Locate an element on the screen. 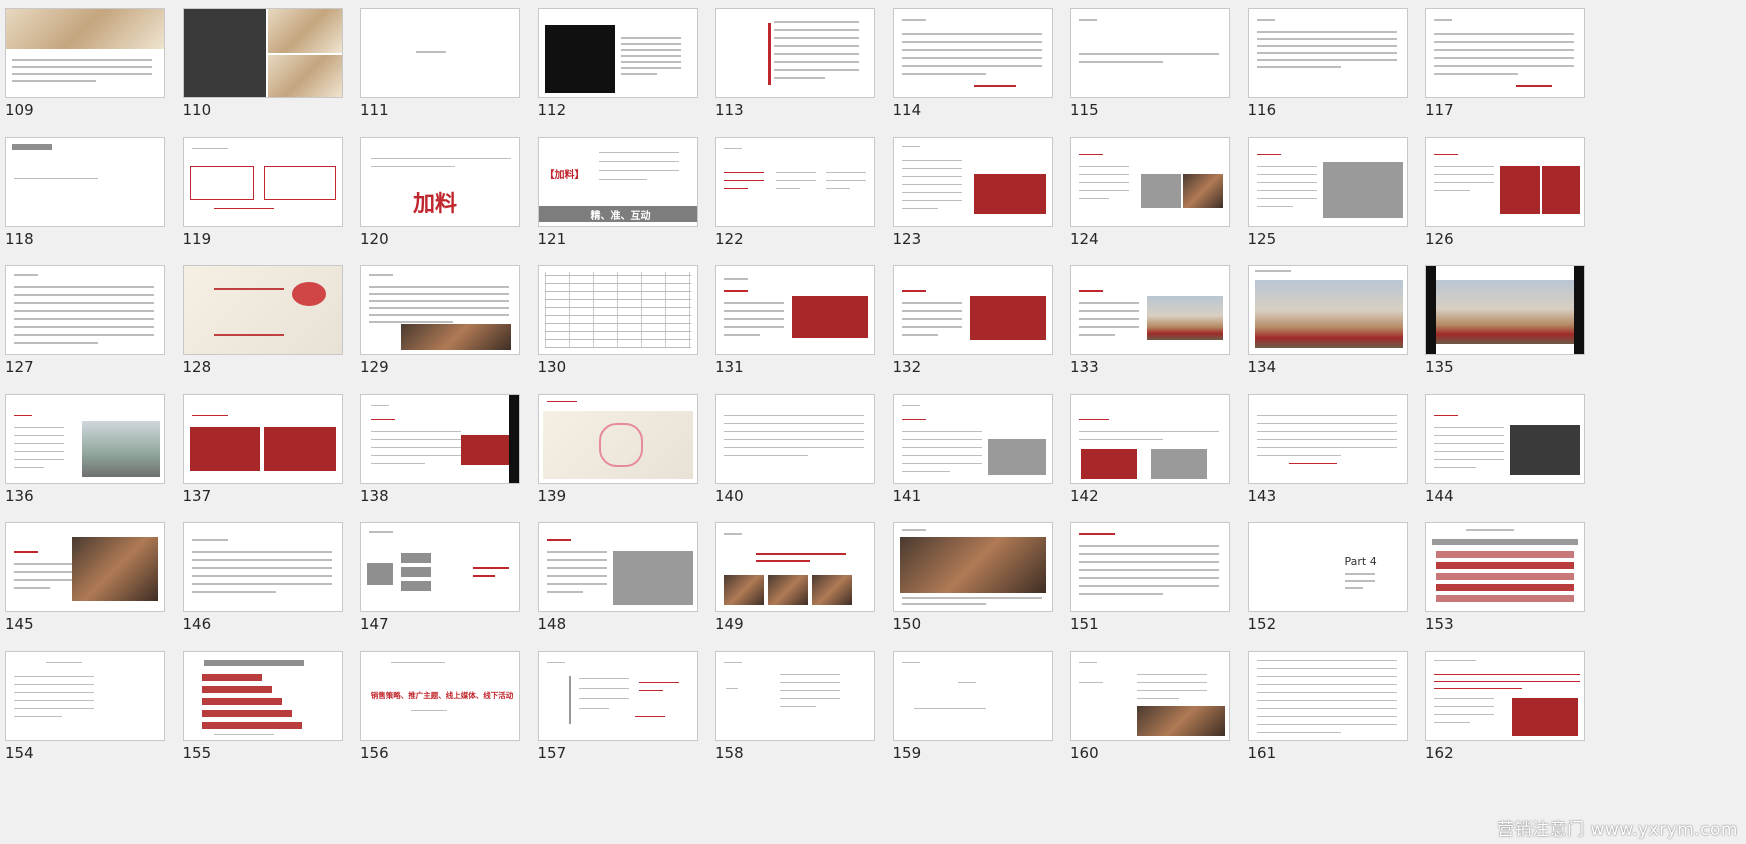 The height and width of the screenshot is (844, 1746). slide-thumbnail-139: 139 is located at coordinates (615, 450).